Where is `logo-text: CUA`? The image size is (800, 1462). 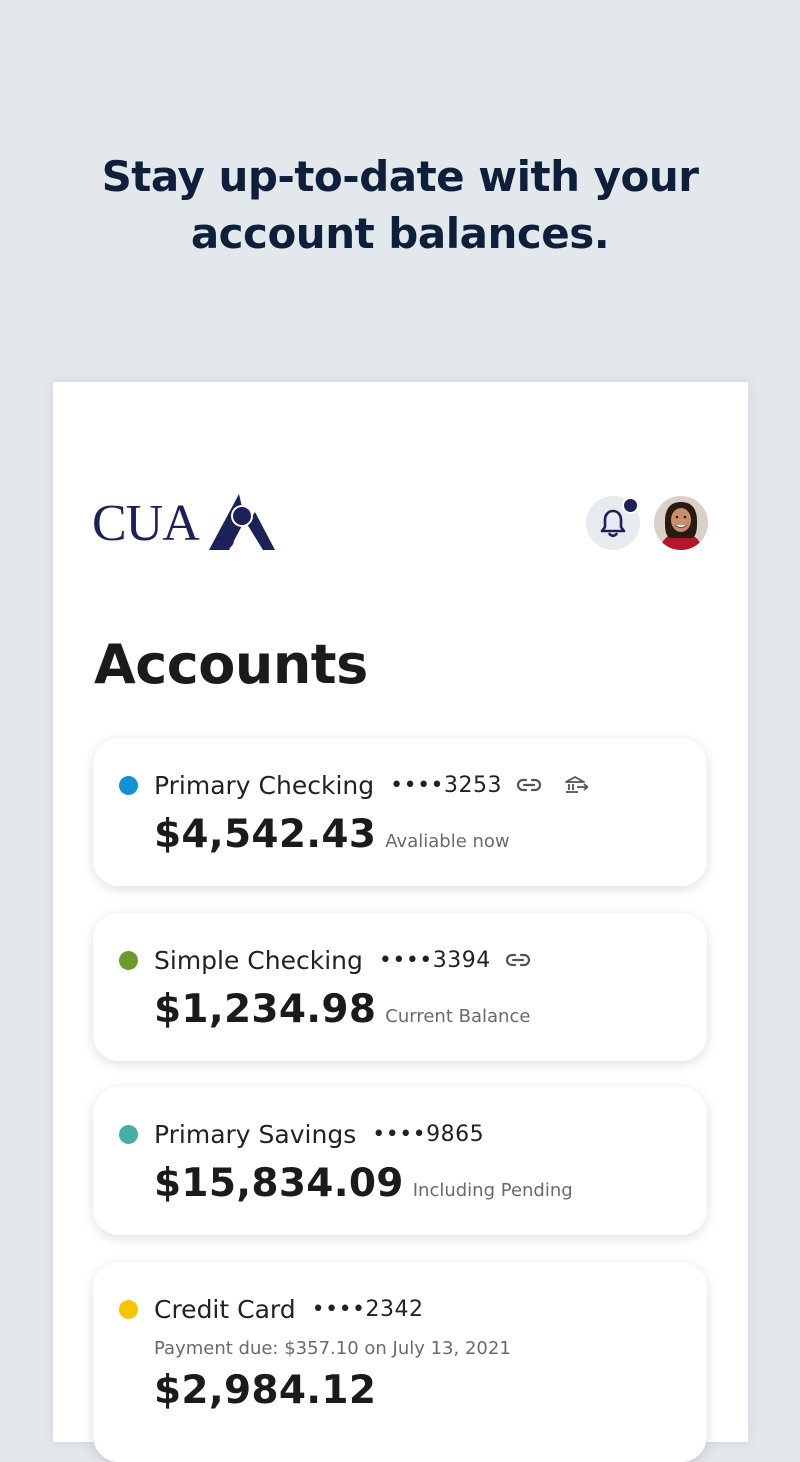
logo-text: CUA is located at coordinates (146, 523).